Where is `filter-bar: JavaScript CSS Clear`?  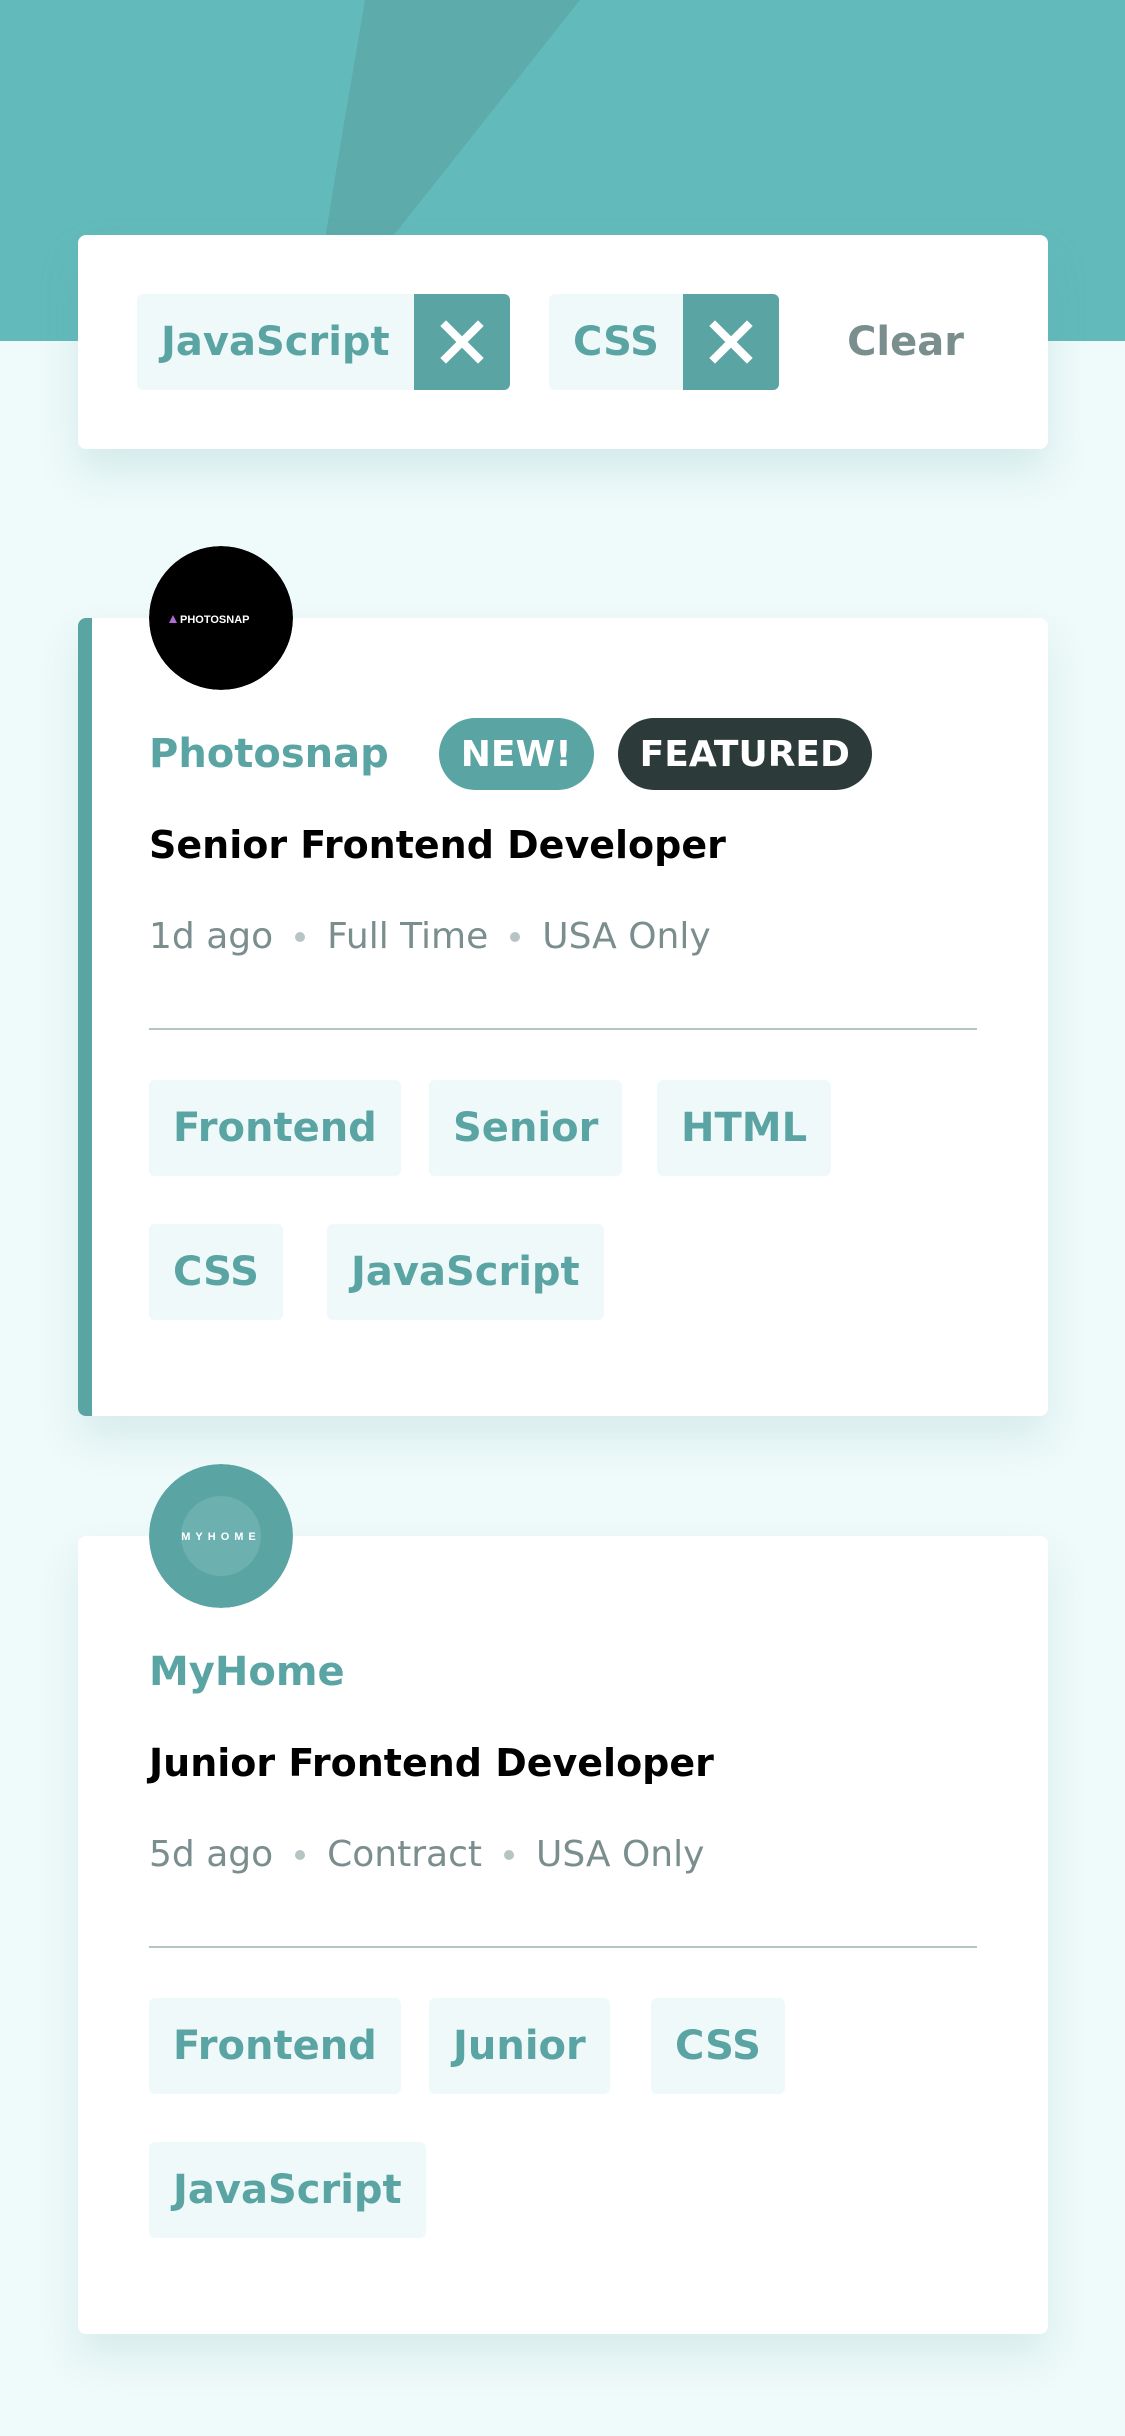
filter-bar: JavaScript CSS Clear is located at coordinates (563, 342).